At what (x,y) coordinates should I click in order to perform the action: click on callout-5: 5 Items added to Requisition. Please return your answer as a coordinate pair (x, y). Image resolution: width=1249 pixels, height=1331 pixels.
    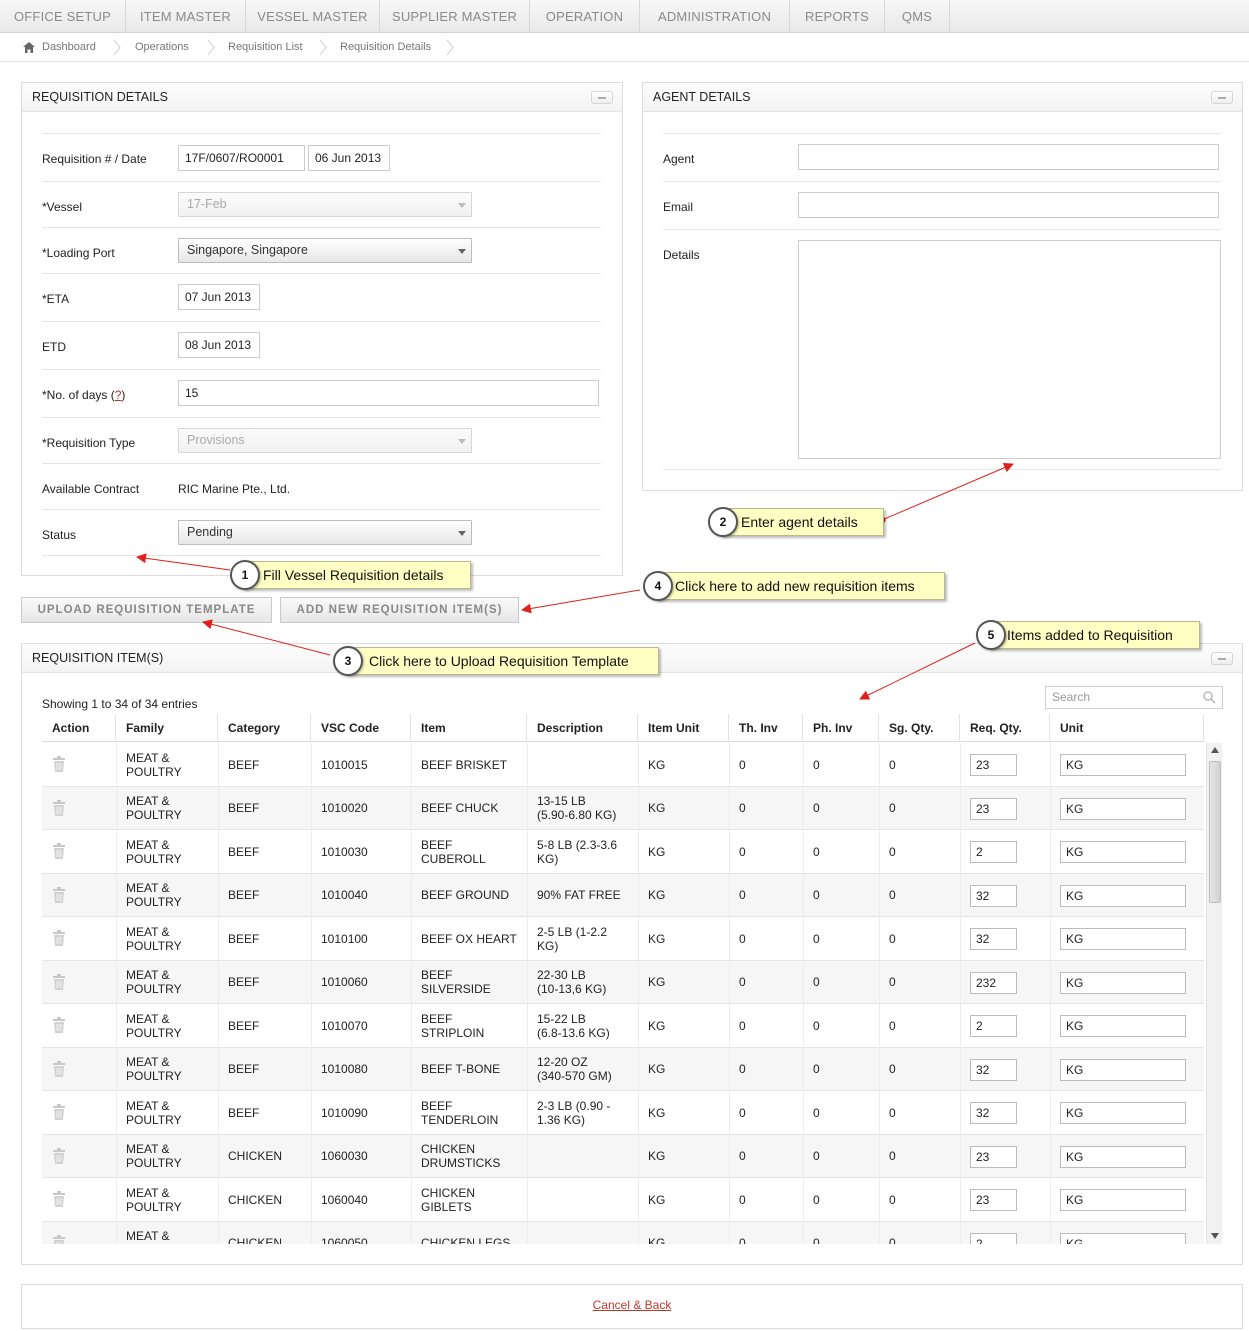
    Looking at the image, I should click on (1088, 635).